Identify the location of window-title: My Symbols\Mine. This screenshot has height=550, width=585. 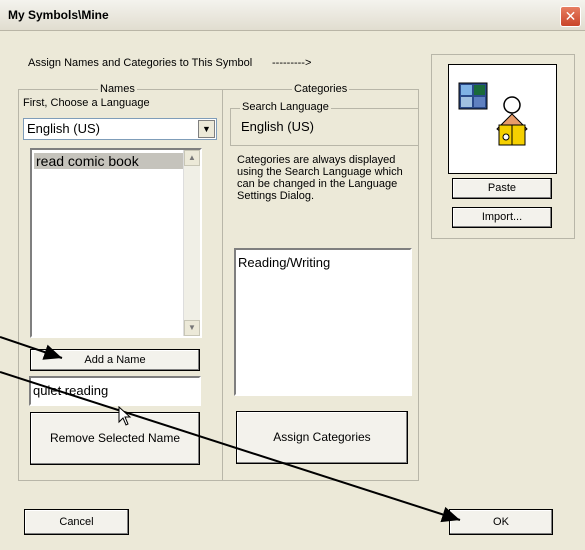
(58, 15).